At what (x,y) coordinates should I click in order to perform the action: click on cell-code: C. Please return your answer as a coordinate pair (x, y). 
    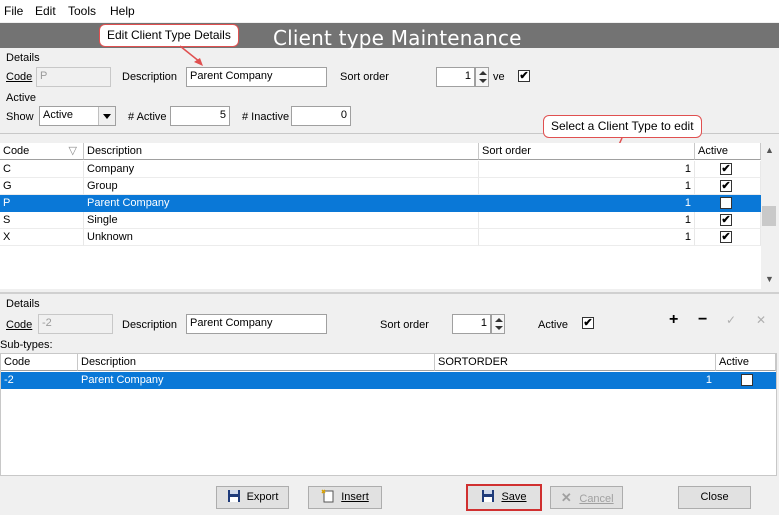
    Looking at the image, I should click on (42, 169).